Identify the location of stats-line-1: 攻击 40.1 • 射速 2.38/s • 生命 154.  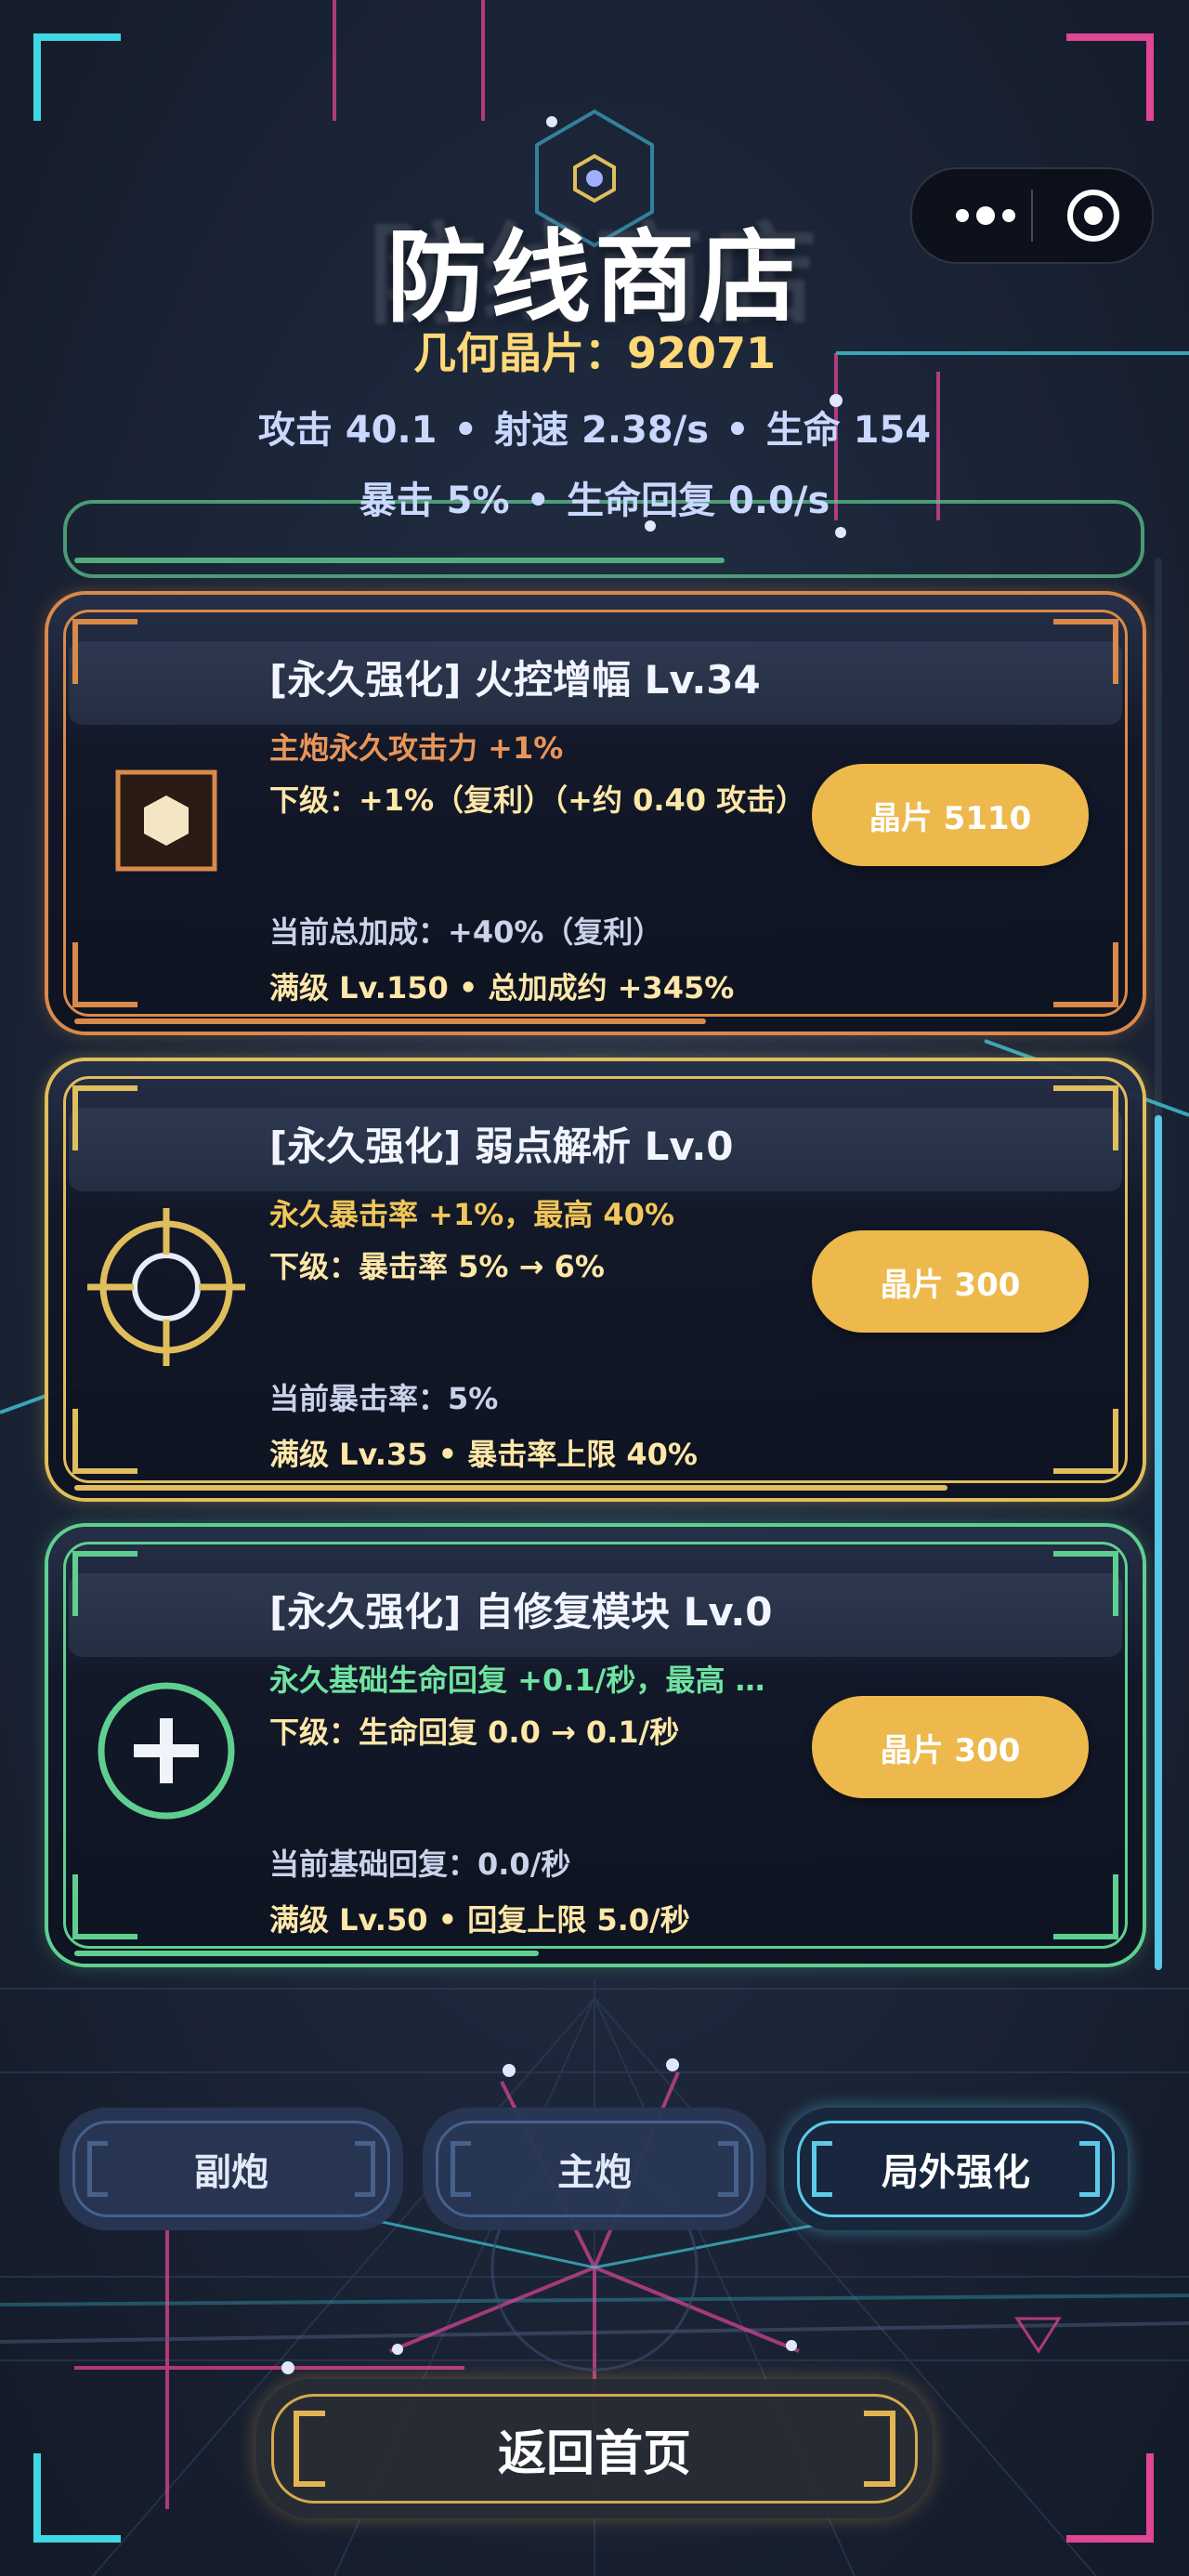
(594, 430).